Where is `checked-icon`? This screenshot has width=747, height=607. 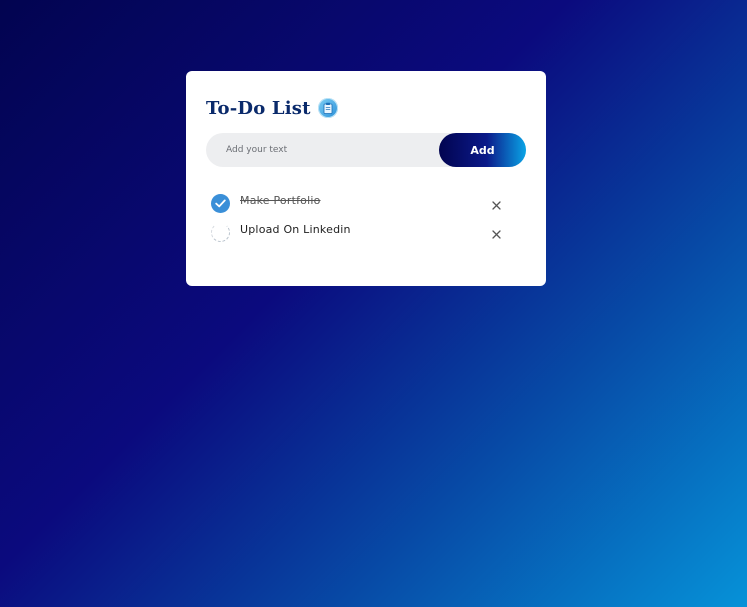 checked-icon is located at coordinates (220, 203).